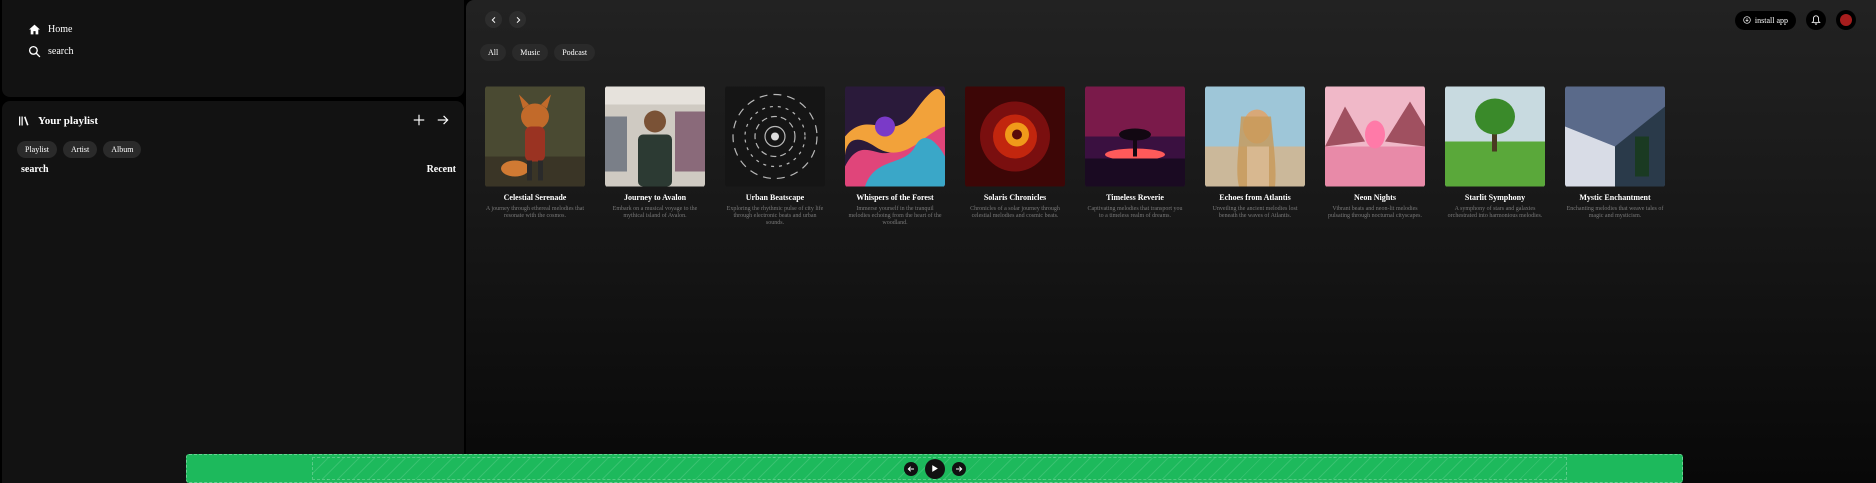 Image resolution: width=1876 pixels, height=483 pixels. I want to click on chip-album: Album, so click(122, 149).